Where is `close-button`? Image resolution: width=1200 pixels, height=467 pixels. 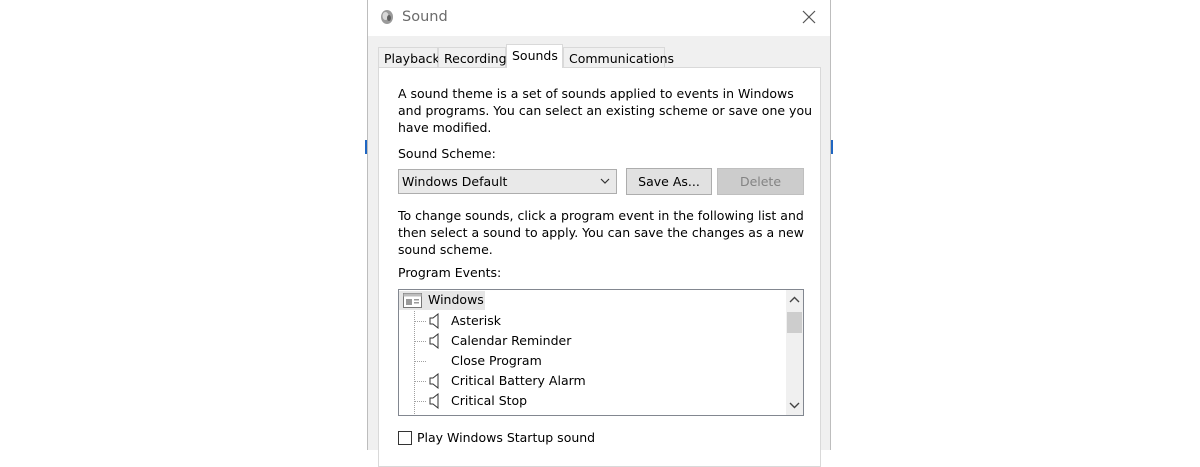 close-button is located at coordinates (809, 17).